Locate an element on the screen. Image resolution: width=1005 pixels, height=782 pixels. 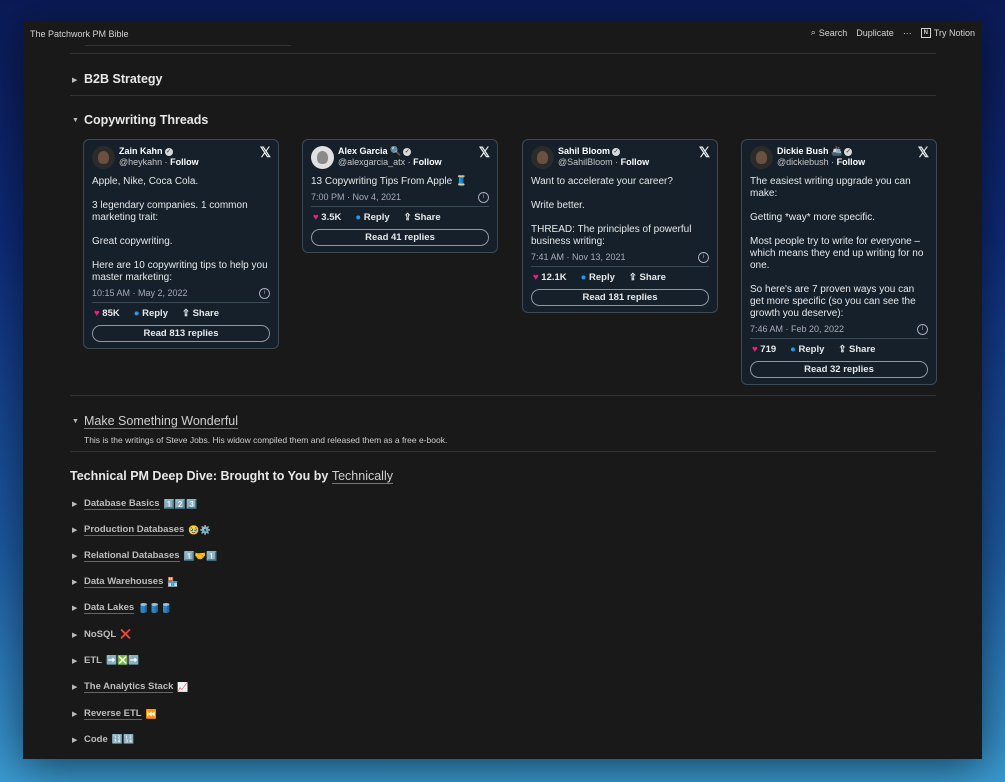
read-replies-button: Read 32 replies is located at coordinates (839, 369).